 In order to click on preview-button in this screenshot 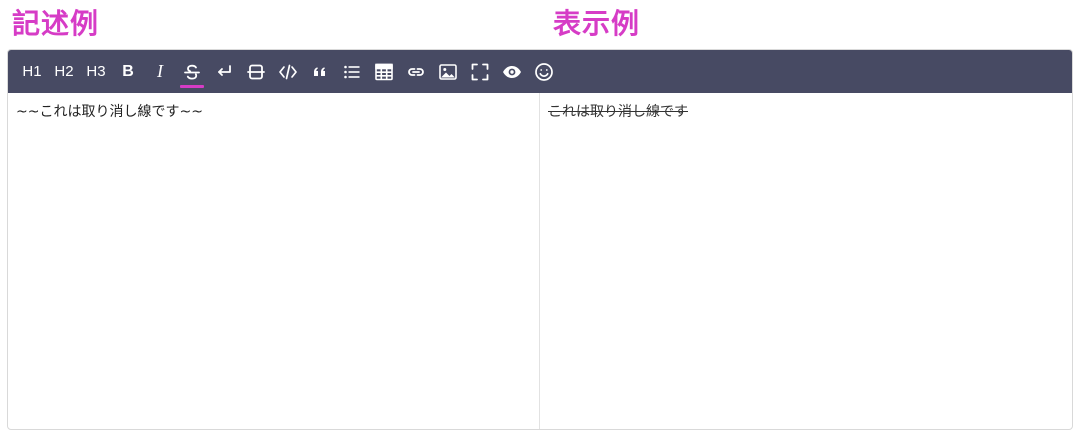, I will do `click(512, 72)`.